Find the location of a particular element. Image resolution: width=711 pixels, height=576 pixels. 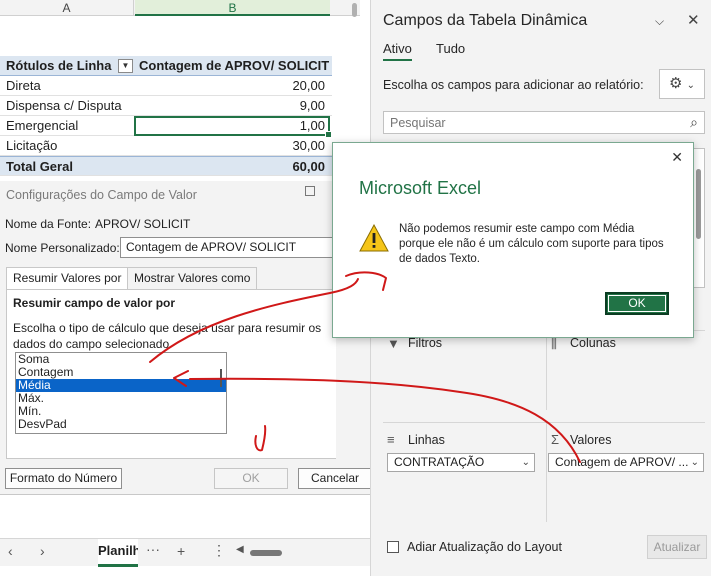

table-row: Dispensa c/ Disputa 9,00 is located at coordinates (166, 106).